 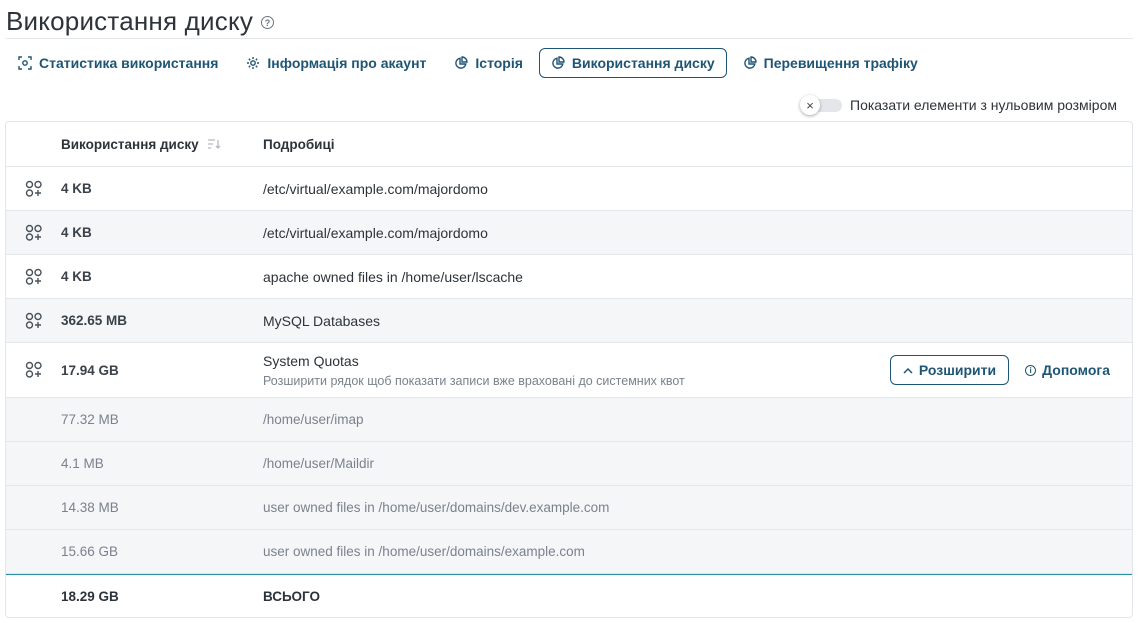 I want to click on tab-history: Історія, so click(x=488, y=63).